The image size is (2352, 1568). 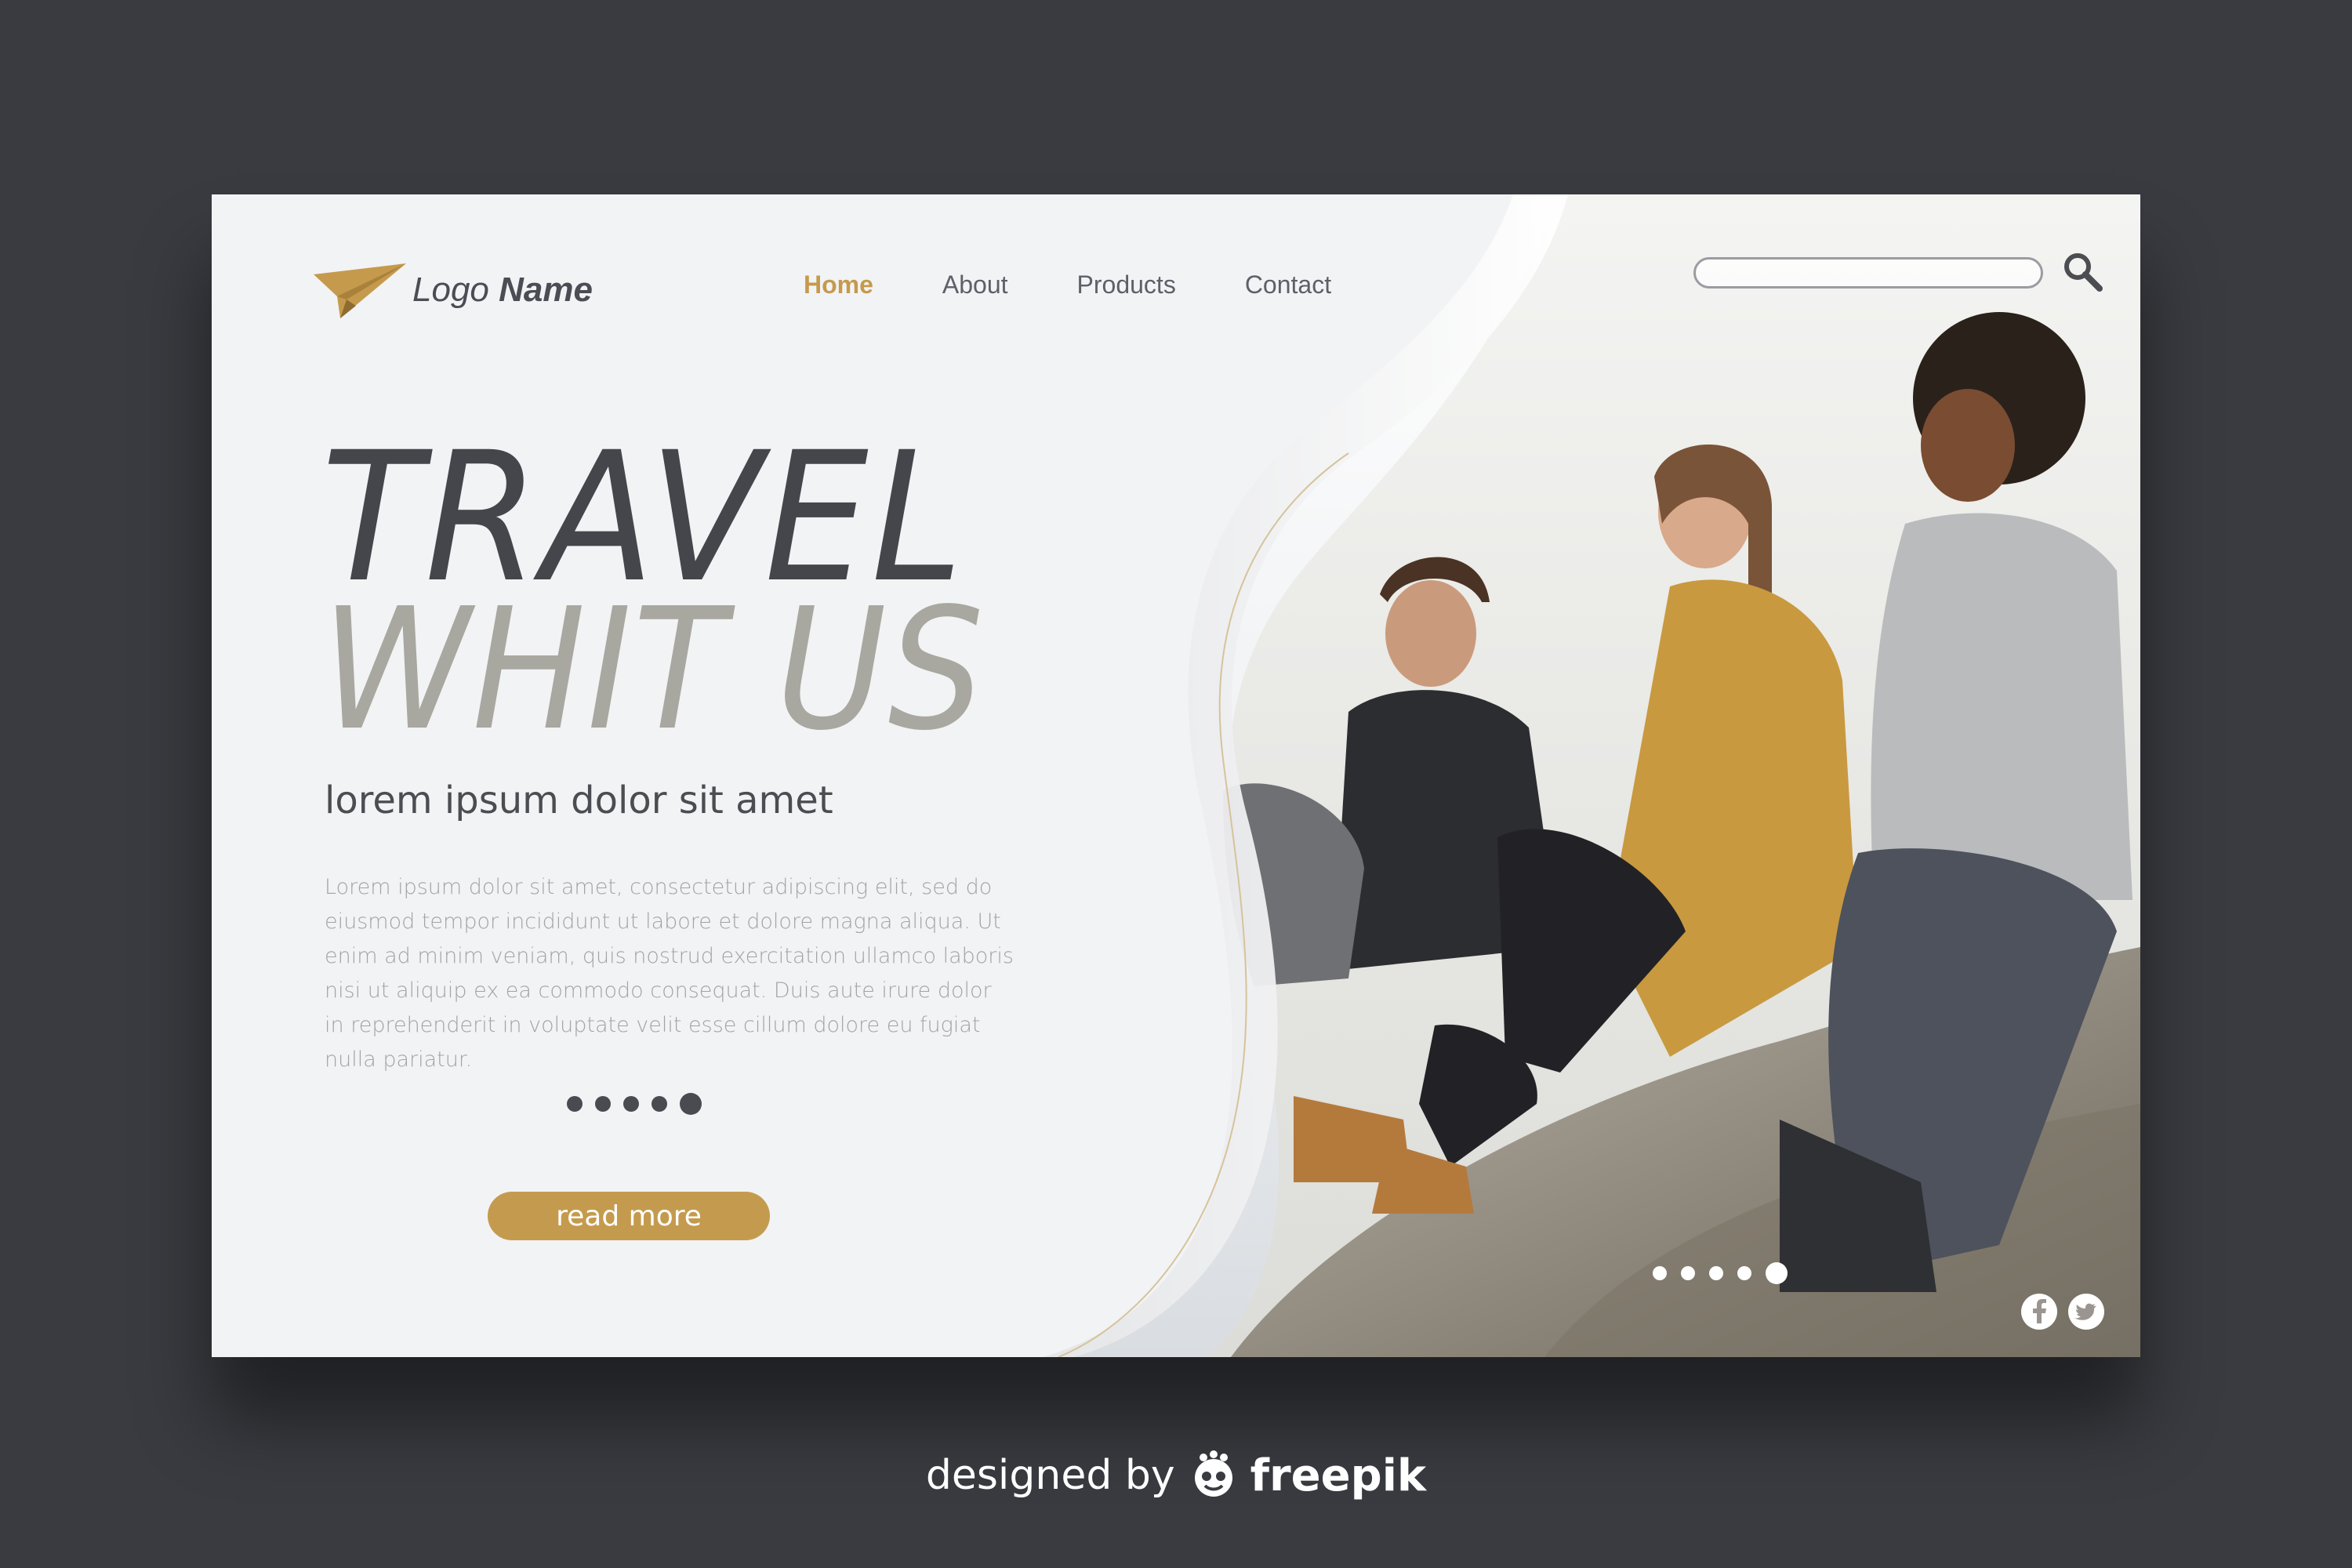 I want to click on text-slider-dots, so click(x=640, y=1104).